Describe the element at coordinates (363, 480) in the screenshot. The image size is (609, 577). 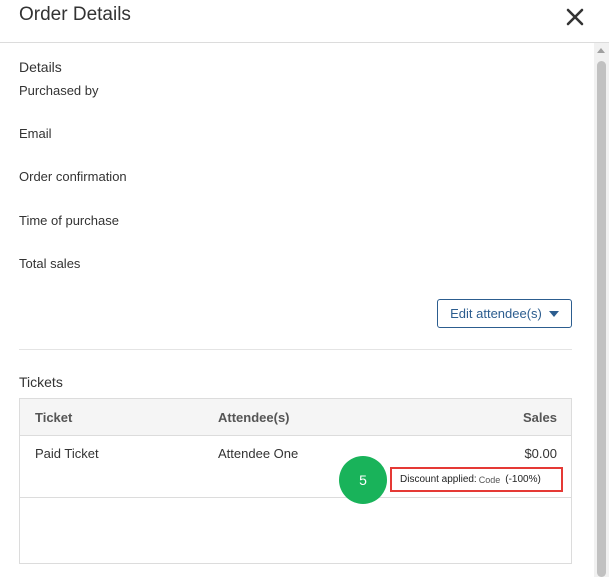
I see `step-badge: 5` at that location.